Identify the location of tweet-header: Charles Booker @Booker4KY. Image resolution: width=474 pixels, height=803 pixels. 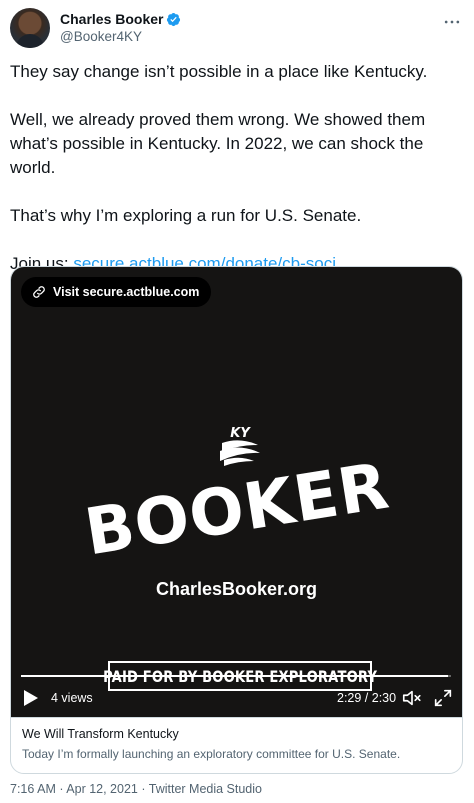
(237, 28).